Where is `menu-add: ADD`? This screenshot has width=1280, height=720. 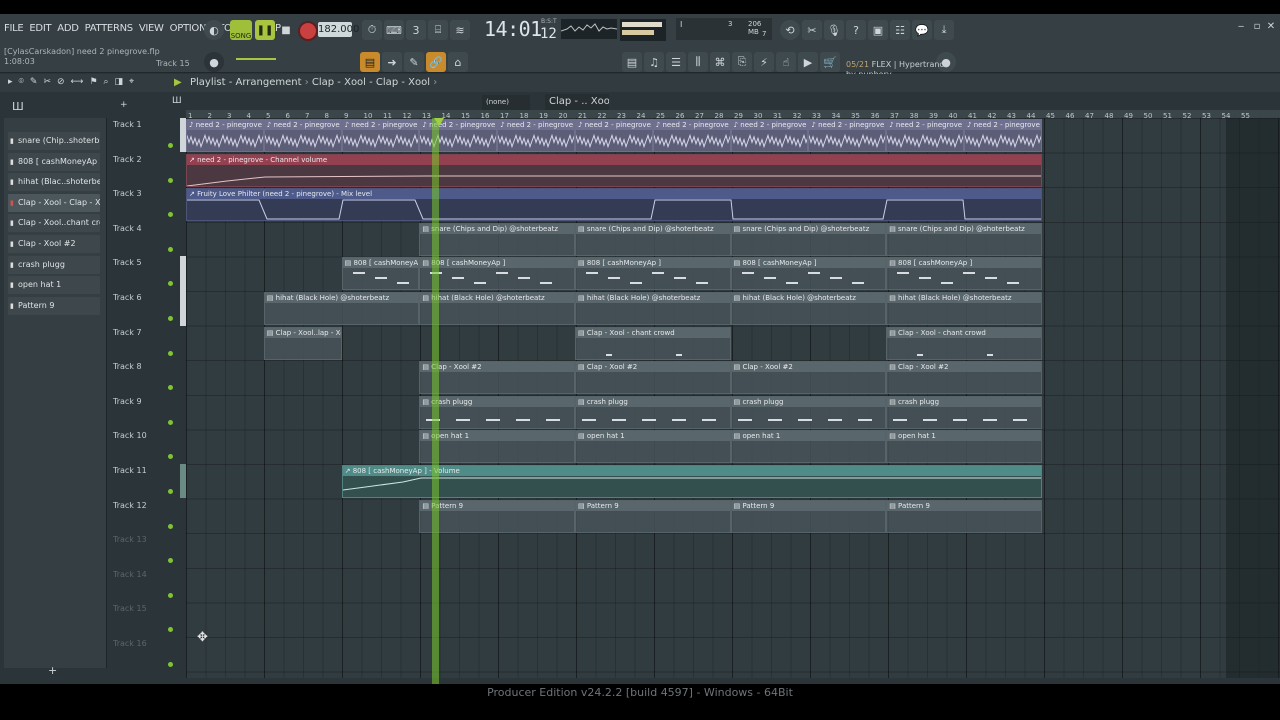 menu-add: ADD is located at coordinates (68, 28).